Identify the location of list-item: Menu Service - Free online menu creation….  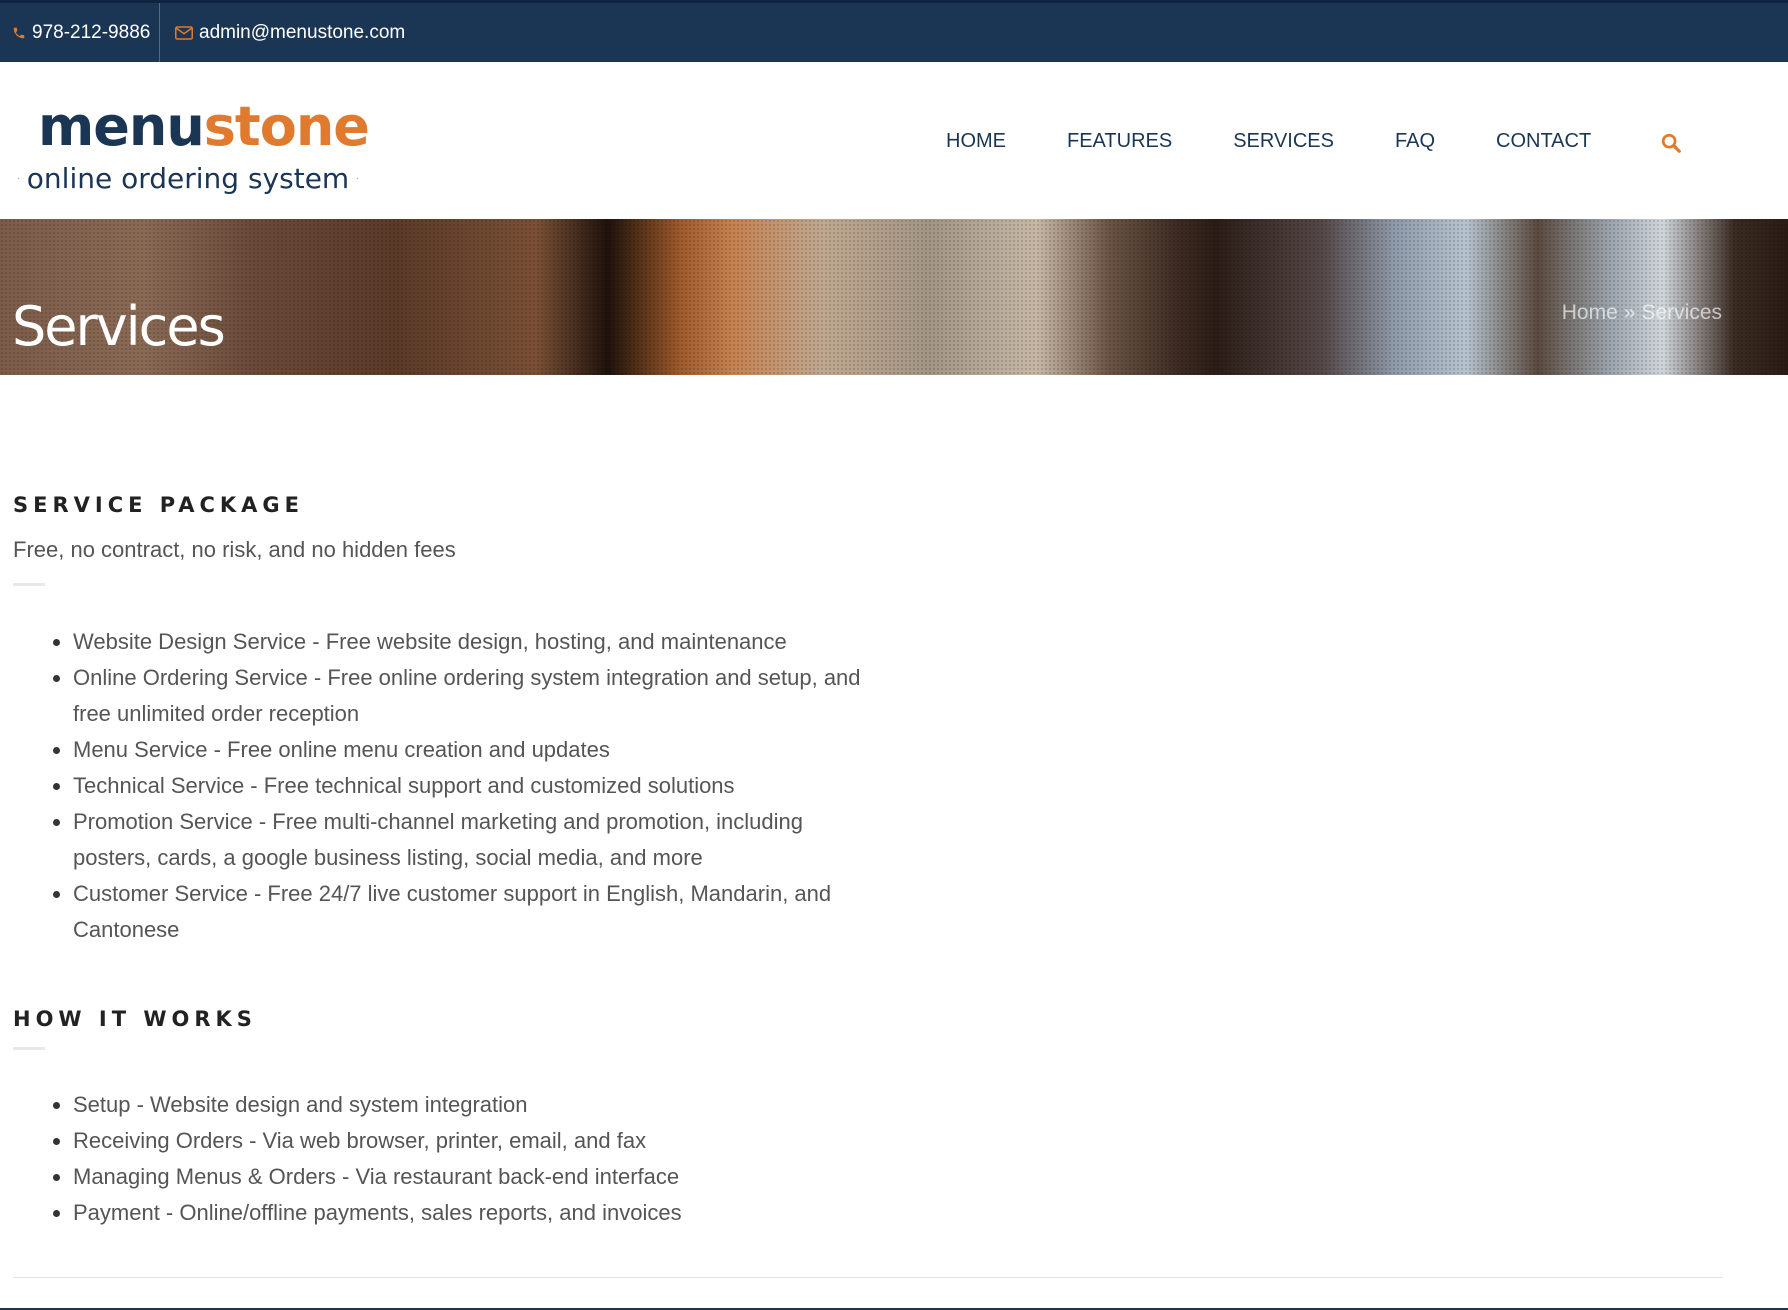
(473, 750).